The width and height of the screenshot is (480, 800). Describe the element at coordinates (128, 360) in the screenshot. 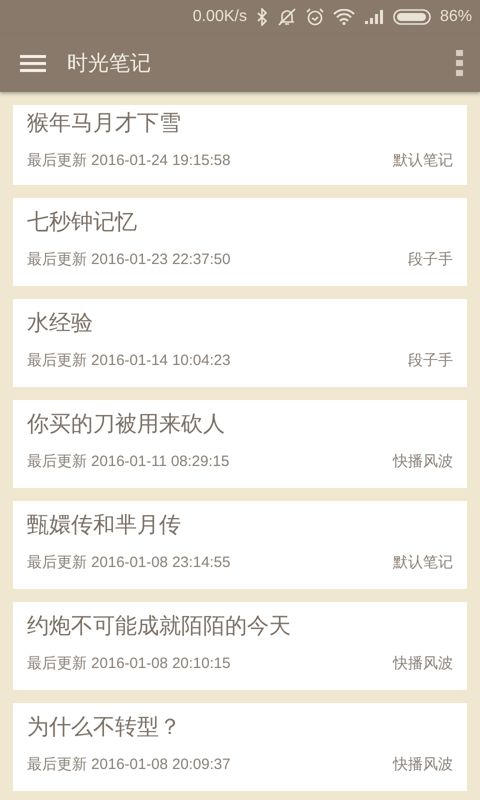

I see `updated-time: 最后更新 2016-01-14 10:04:23` at that location.